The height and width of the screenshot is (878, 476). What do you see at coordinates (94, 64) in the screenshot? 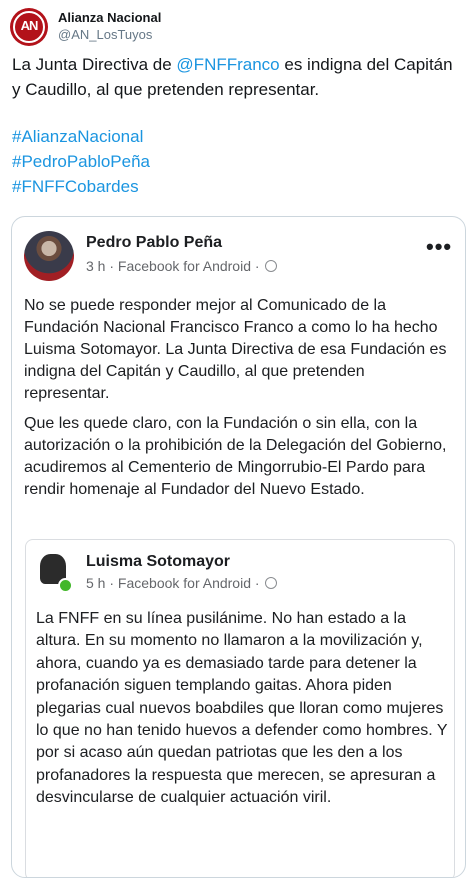
I see `tweet-text-before: La Junta Directiva de` at bounding box center [94, 64].